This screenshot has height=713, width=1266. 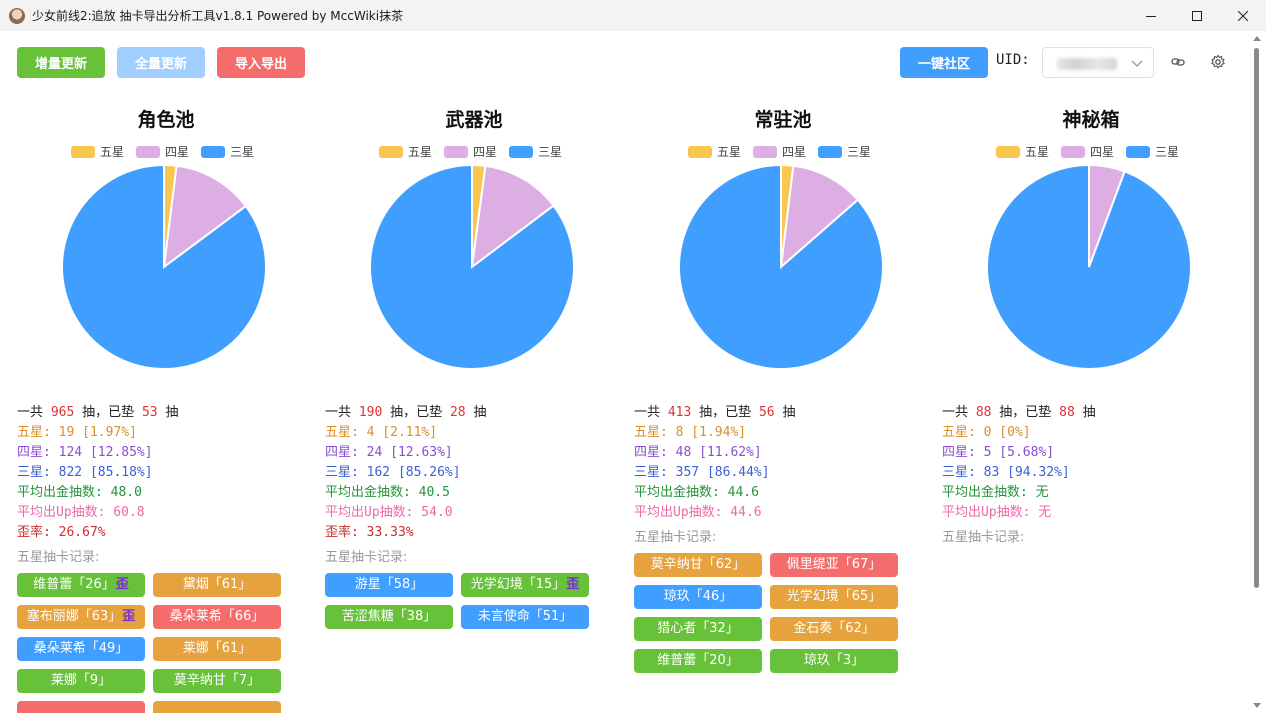 I want to click on record-tag: 未言使命「51」, so click(x=525, y=617).